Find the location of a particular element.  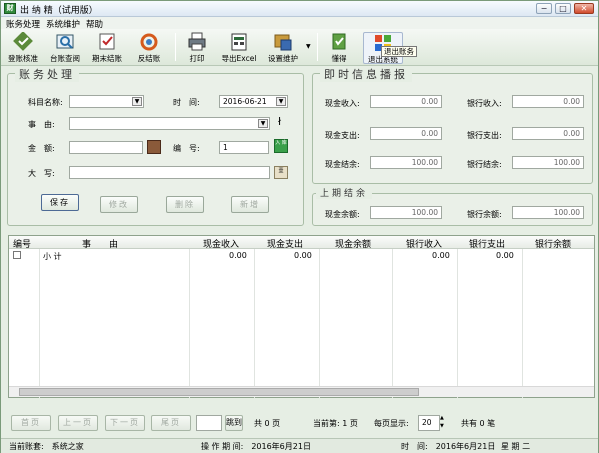

first-page-button: 首页 is located at coordinates (31, 423).